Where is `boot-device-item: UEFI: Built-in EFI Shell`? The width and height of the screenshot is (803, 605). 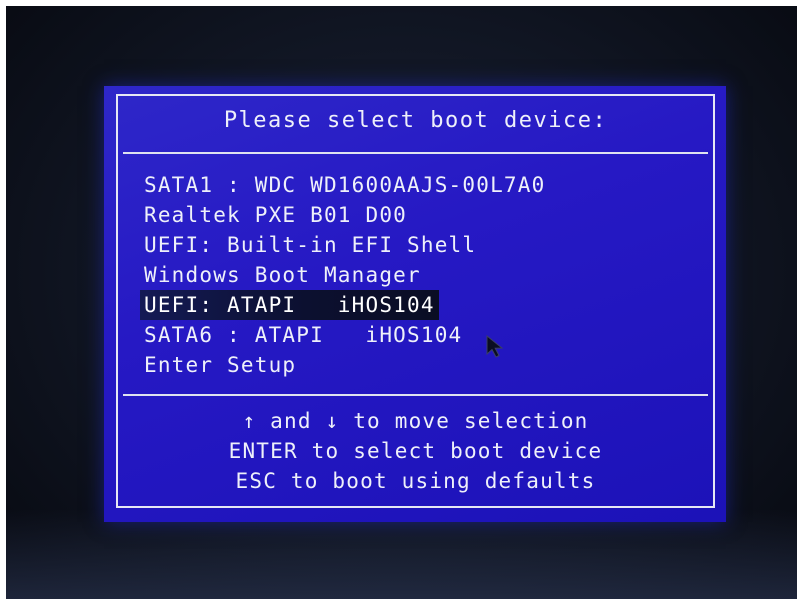
boot-device-item: UEFI: Built-in EFI Shell is located at coordinates (344, 245).